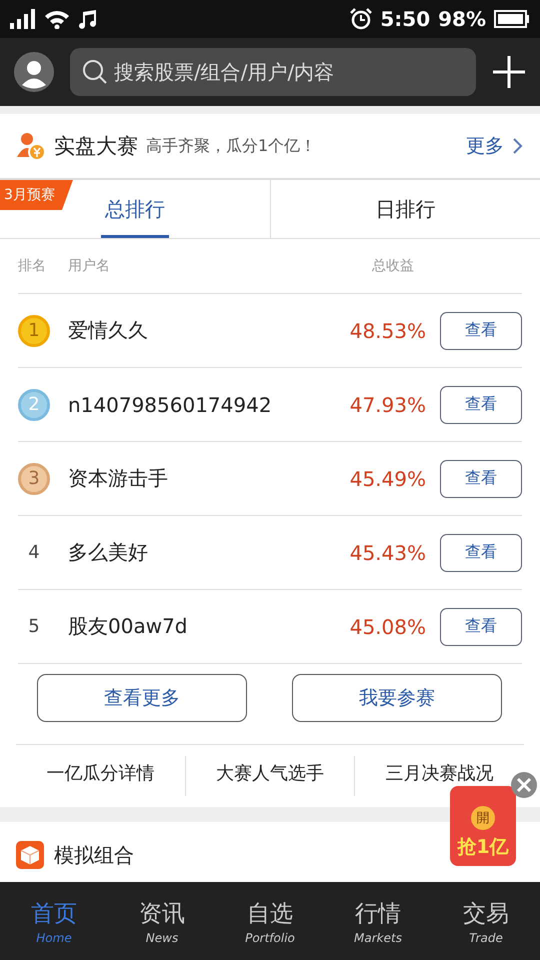 This screenshot has width=540, height=960. I want to click on search-field: 搜索股票/组合/用户/内容, so click(273, 72).